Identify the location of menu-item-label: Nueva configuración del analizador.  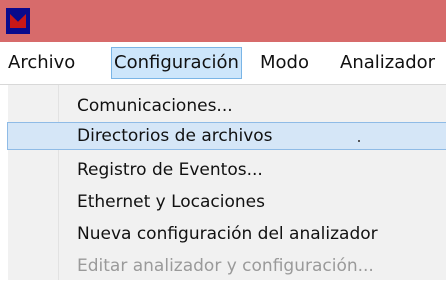
(227, 234).